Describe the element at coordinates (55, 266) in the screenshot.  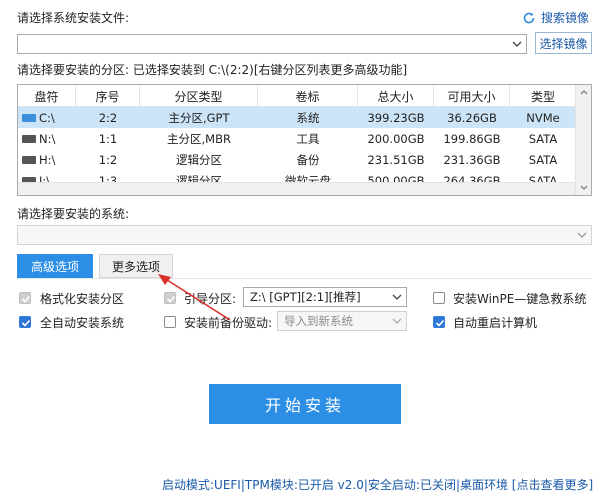
I see `tab-advanced-options: 高级选项` at that location.